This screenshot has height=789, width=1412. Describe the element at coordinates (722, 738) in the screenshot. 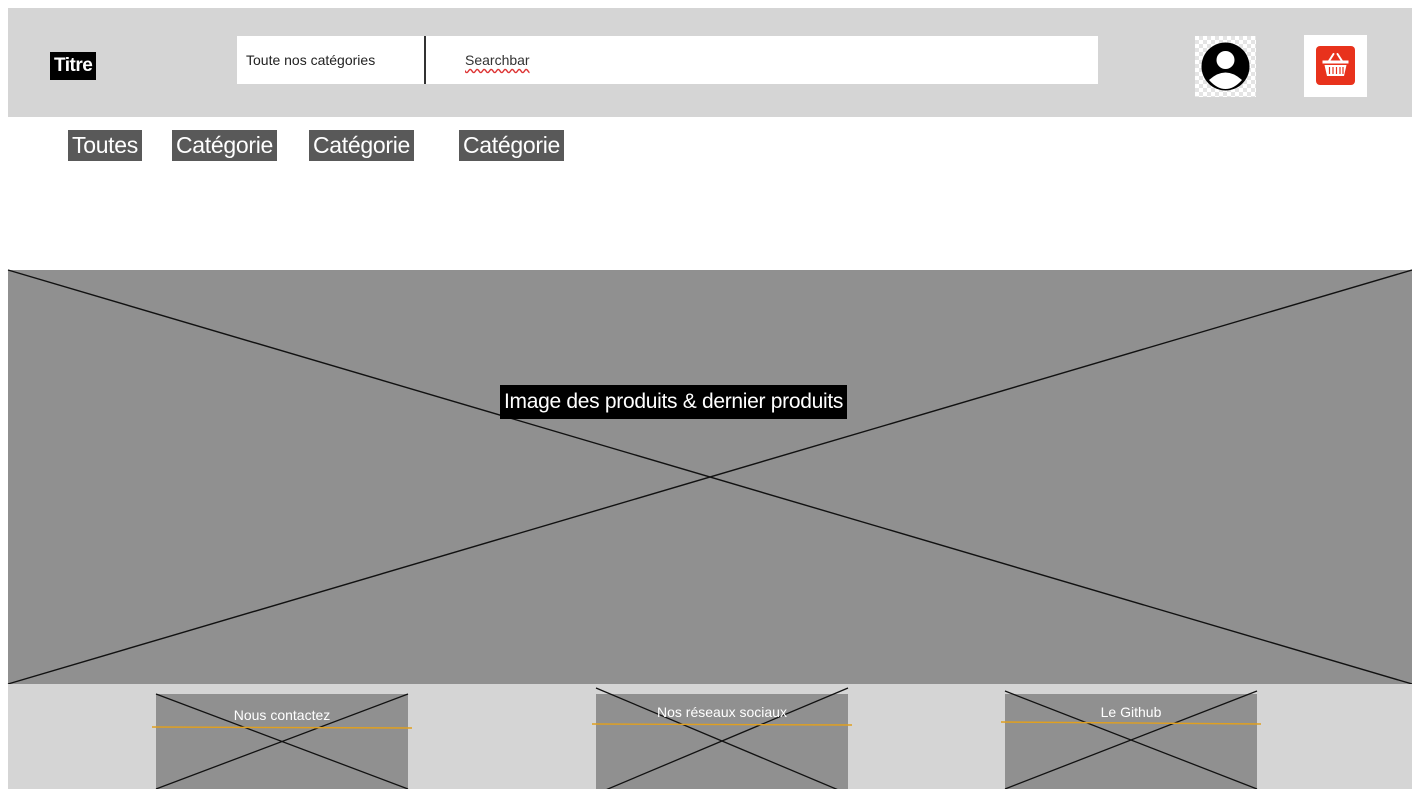

I see `footer-link-social: Nos réseaux sociaux` at that location.